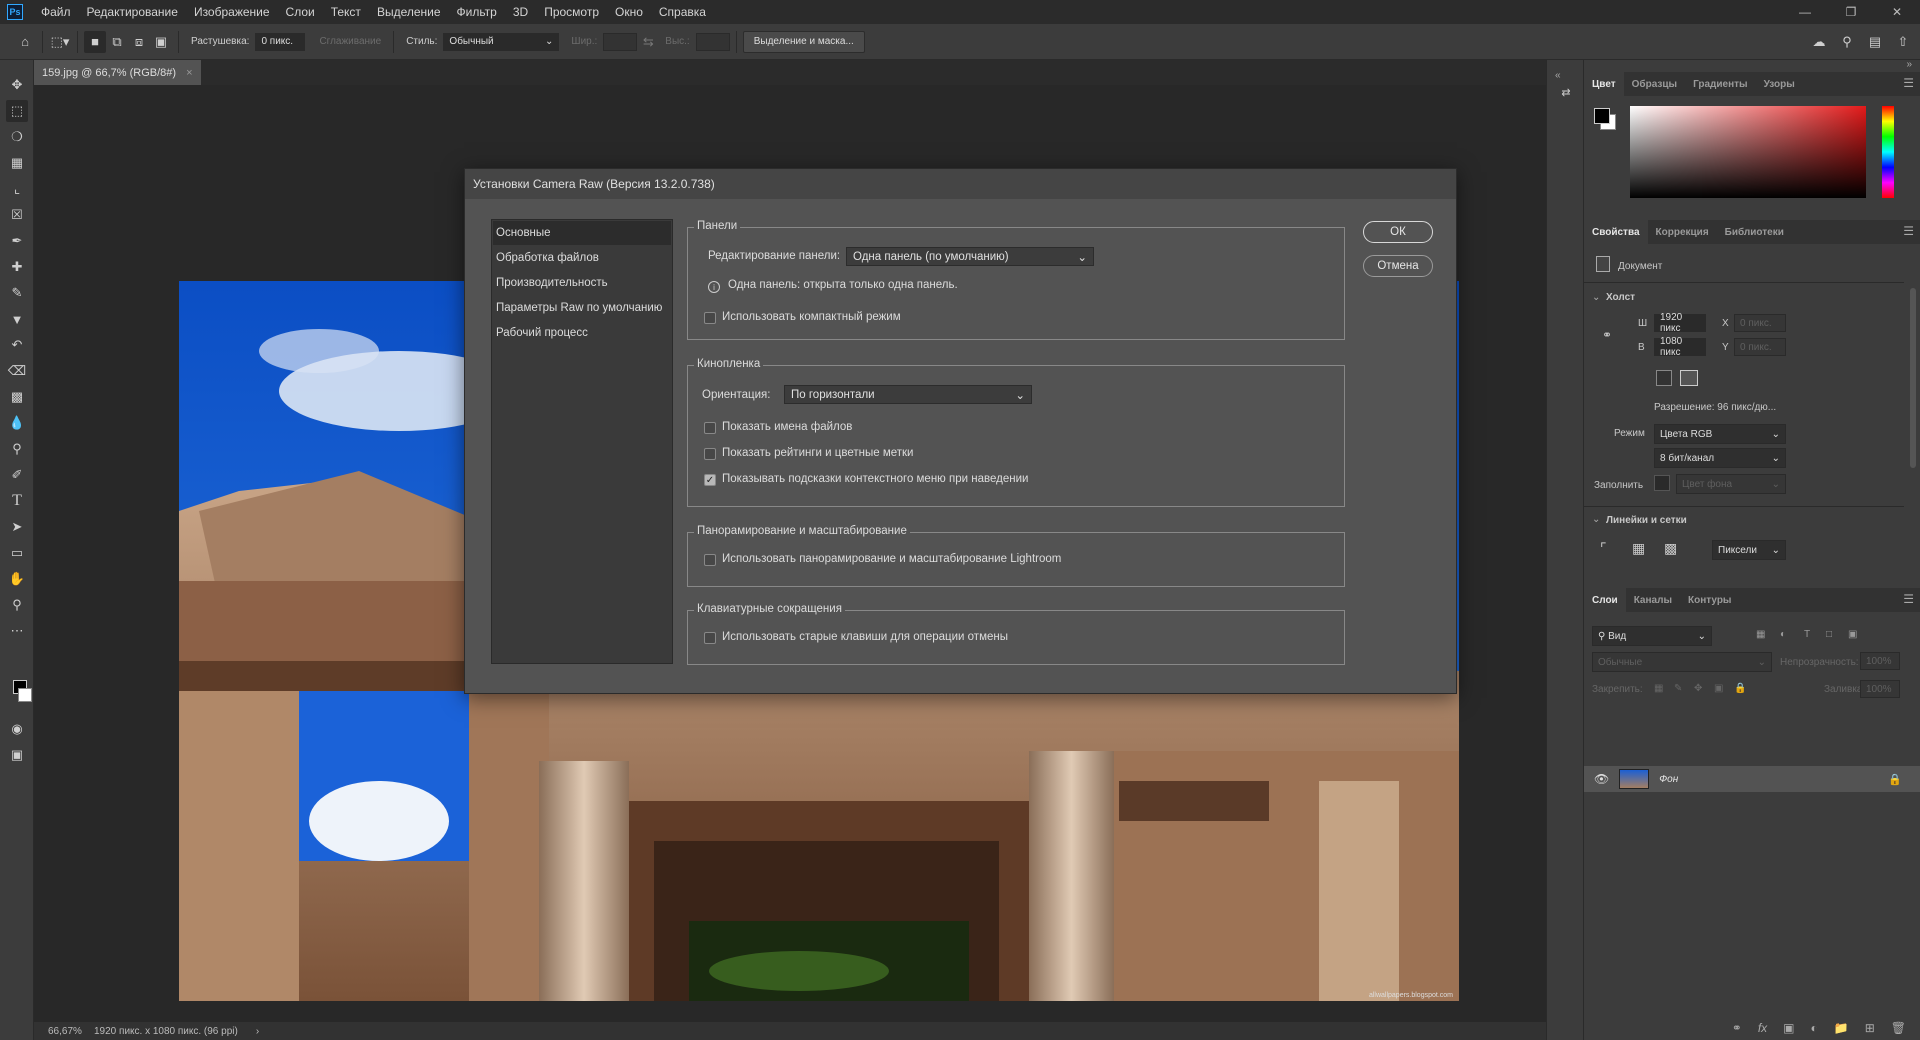 This screenshot has height=1040, width=1920. What do you see at coordinates (582, 258) in the screenshot?
I see `nav-item-file-handling: Обработка файлов` at bounding box center [582, 258].